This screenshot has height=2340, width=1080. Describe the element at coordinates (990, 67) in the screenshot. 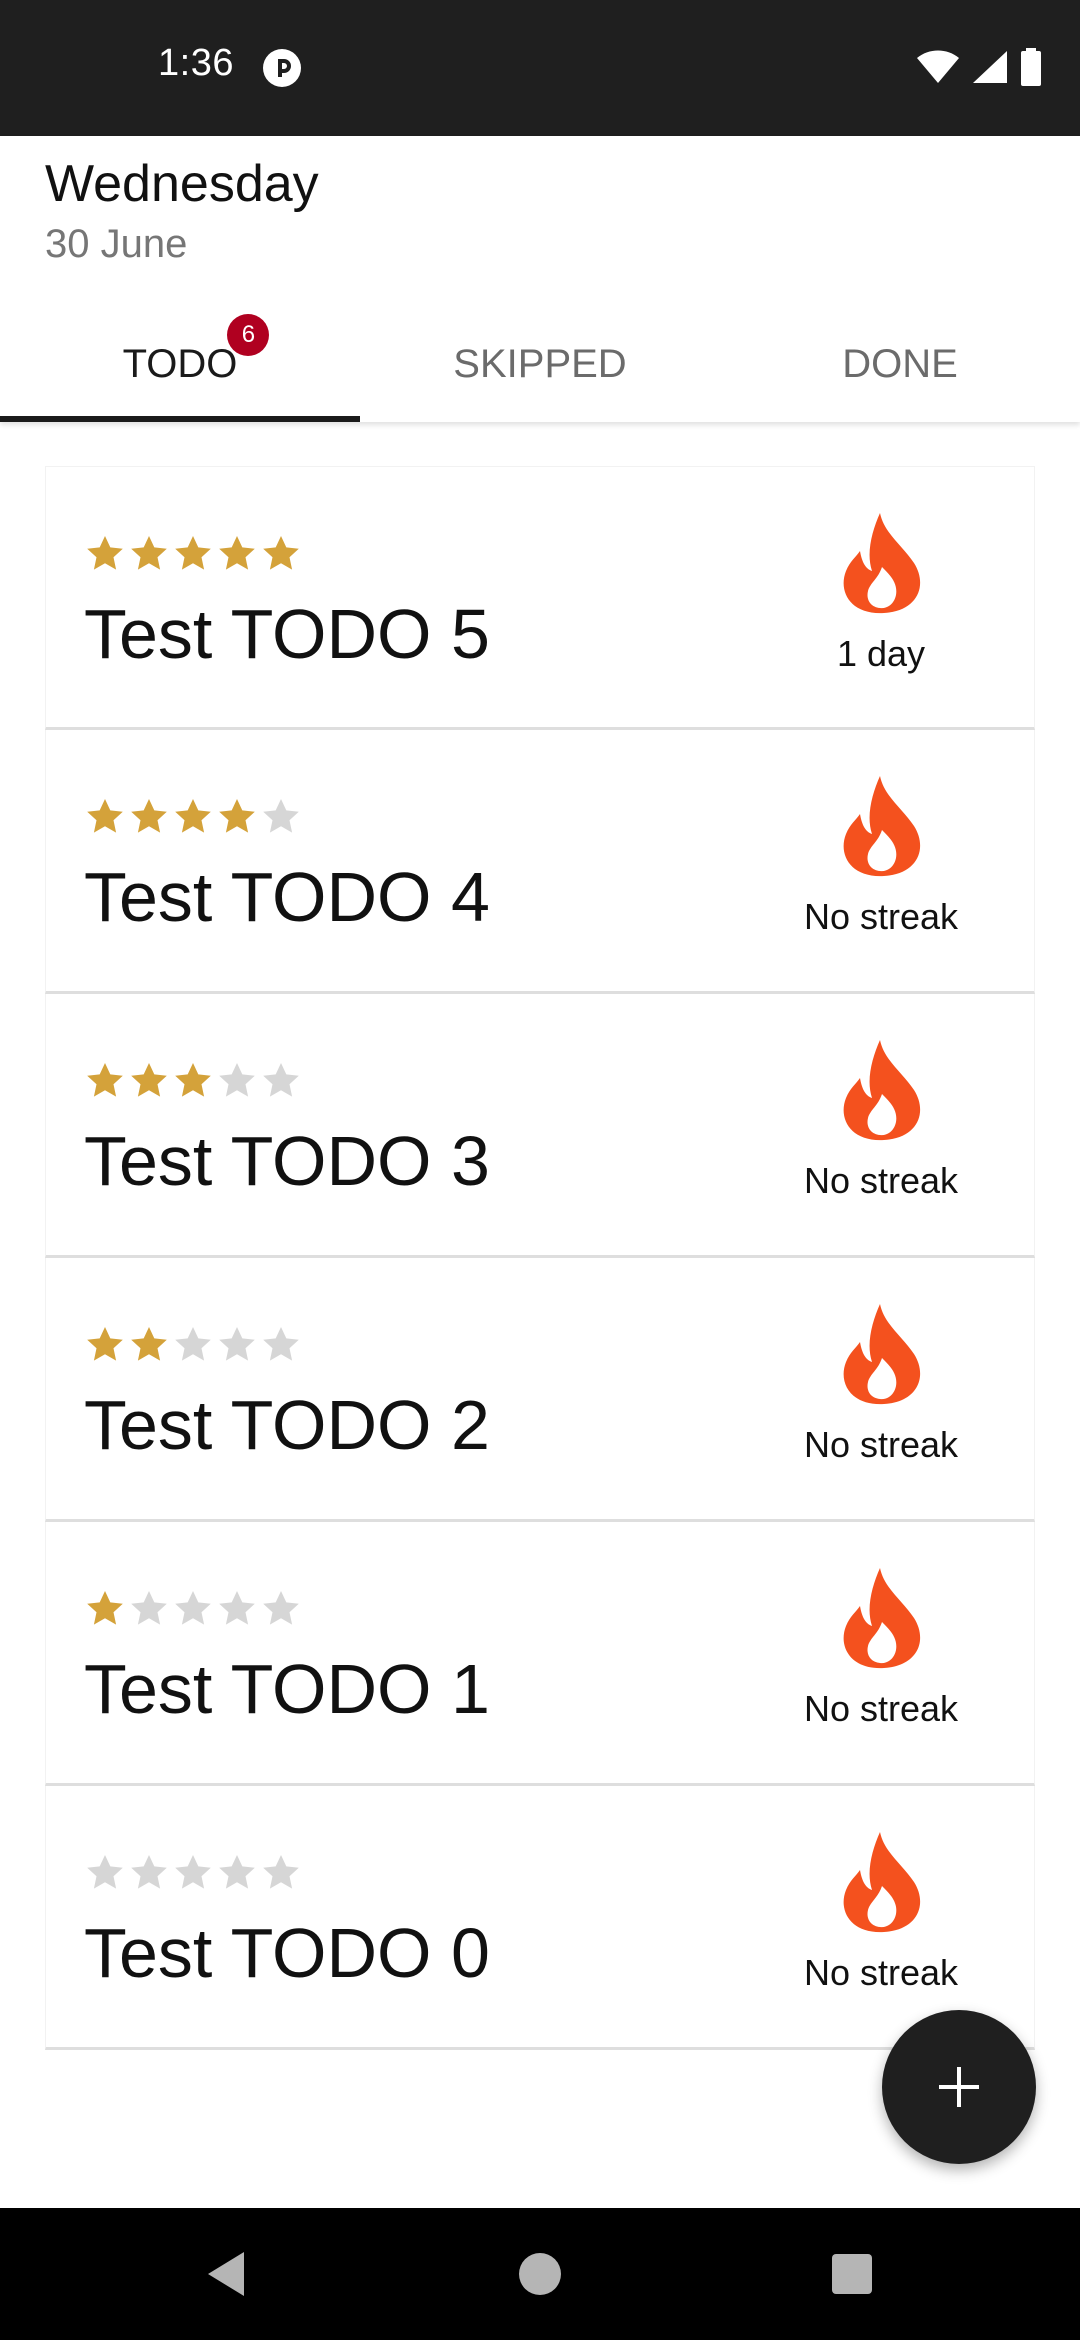

I see `signal-icon` at that location.